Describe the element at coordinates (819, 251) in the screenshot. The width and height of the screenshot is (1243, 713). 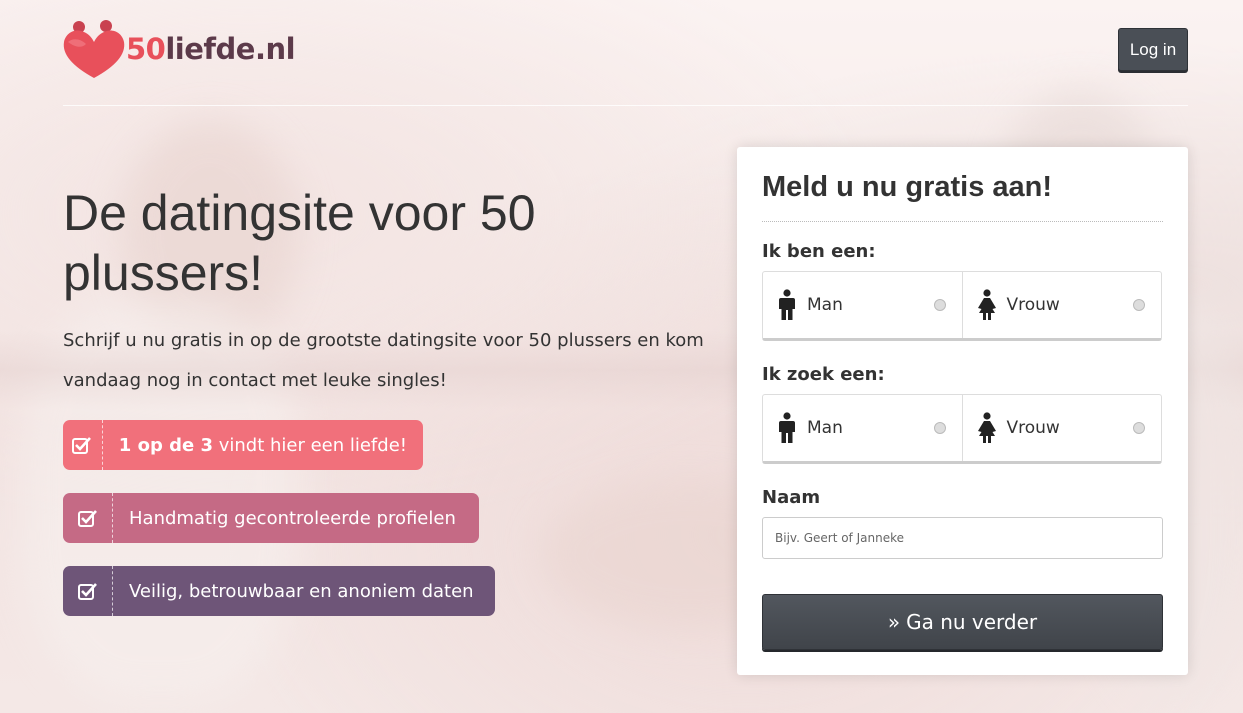
I see `gender-label: Ik ben een:` at that location.